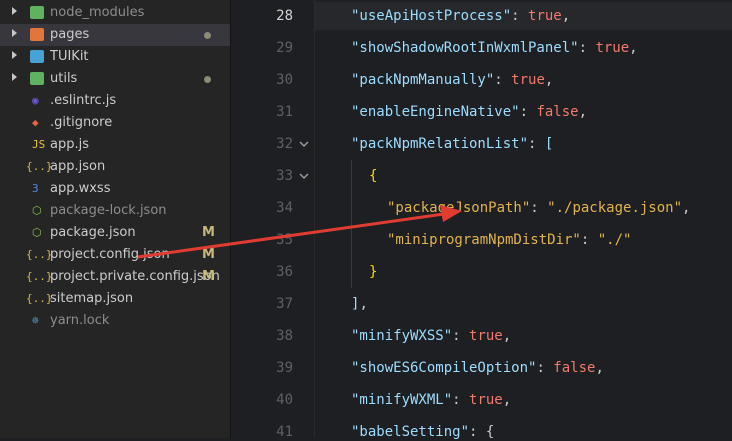 Image resolution: width=732 pixels, height=441 pixels. I want to click on code-token: "packNpmRelationList", so click(440, 144).